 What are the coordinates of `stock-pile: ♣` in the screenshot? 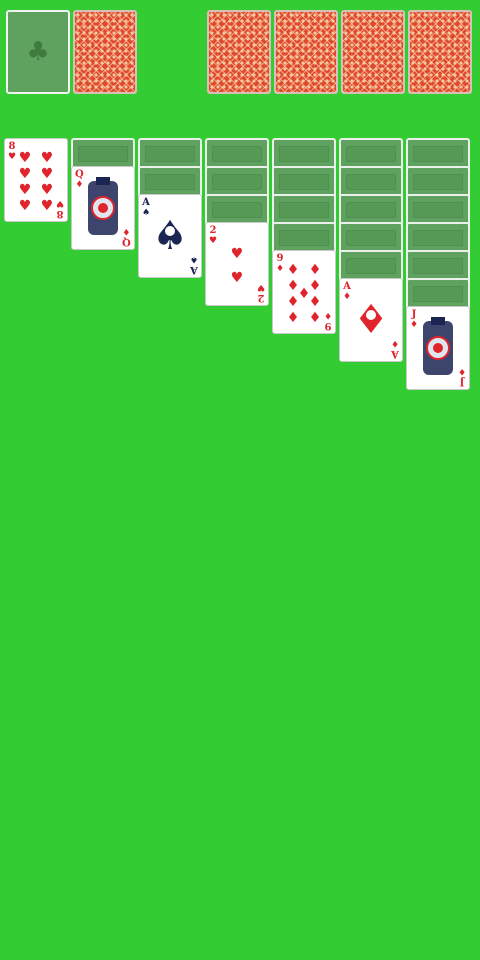 It's located at (38, 52).